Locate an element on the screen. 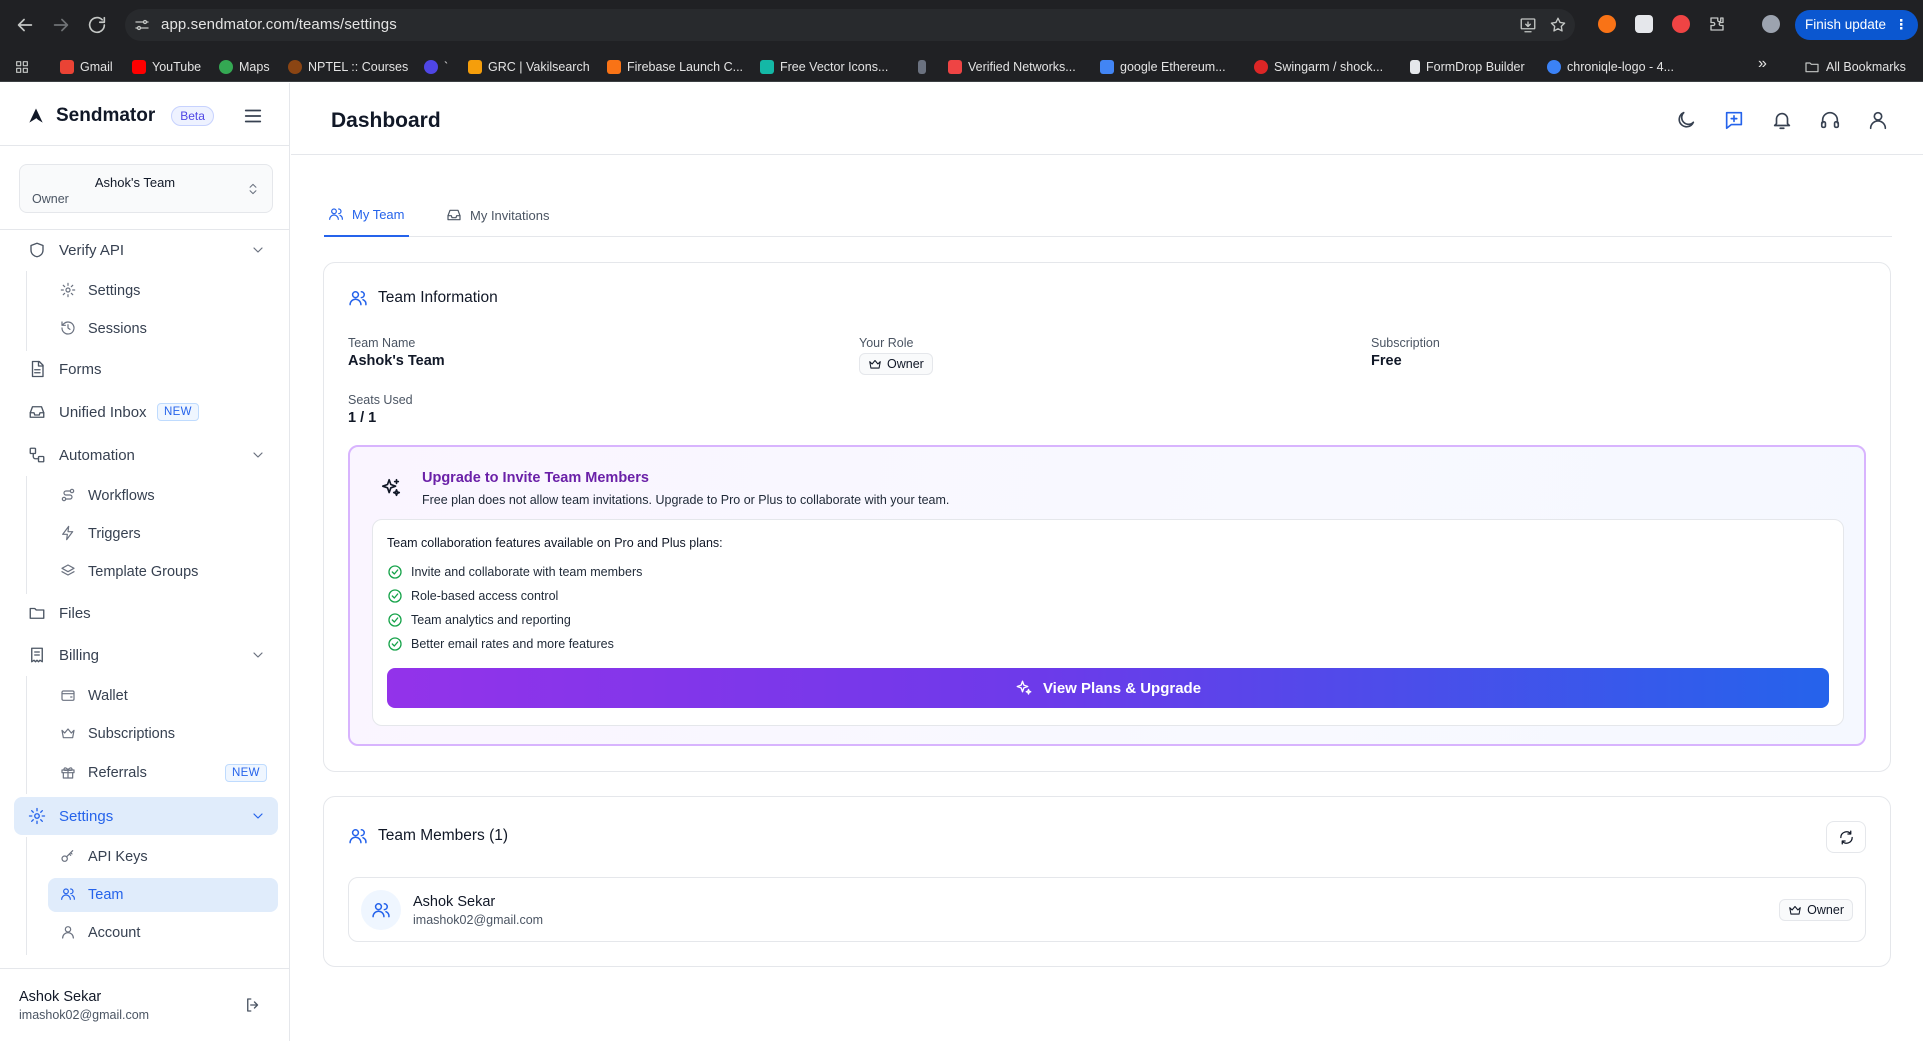  sidebar-item-triggers: Triggers is located at coordinates (163, 534).